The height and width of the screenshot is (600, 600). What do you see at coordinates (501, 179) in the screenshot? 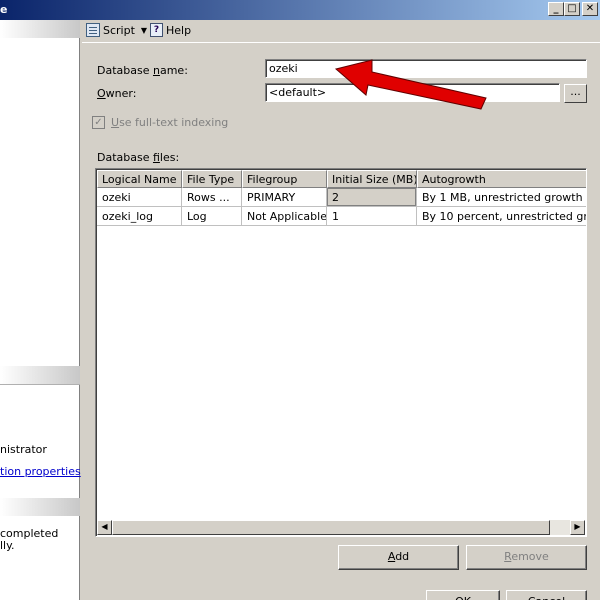
I see `column-header-autogrowth: Autogrowth` at bounding box center [501, 179].